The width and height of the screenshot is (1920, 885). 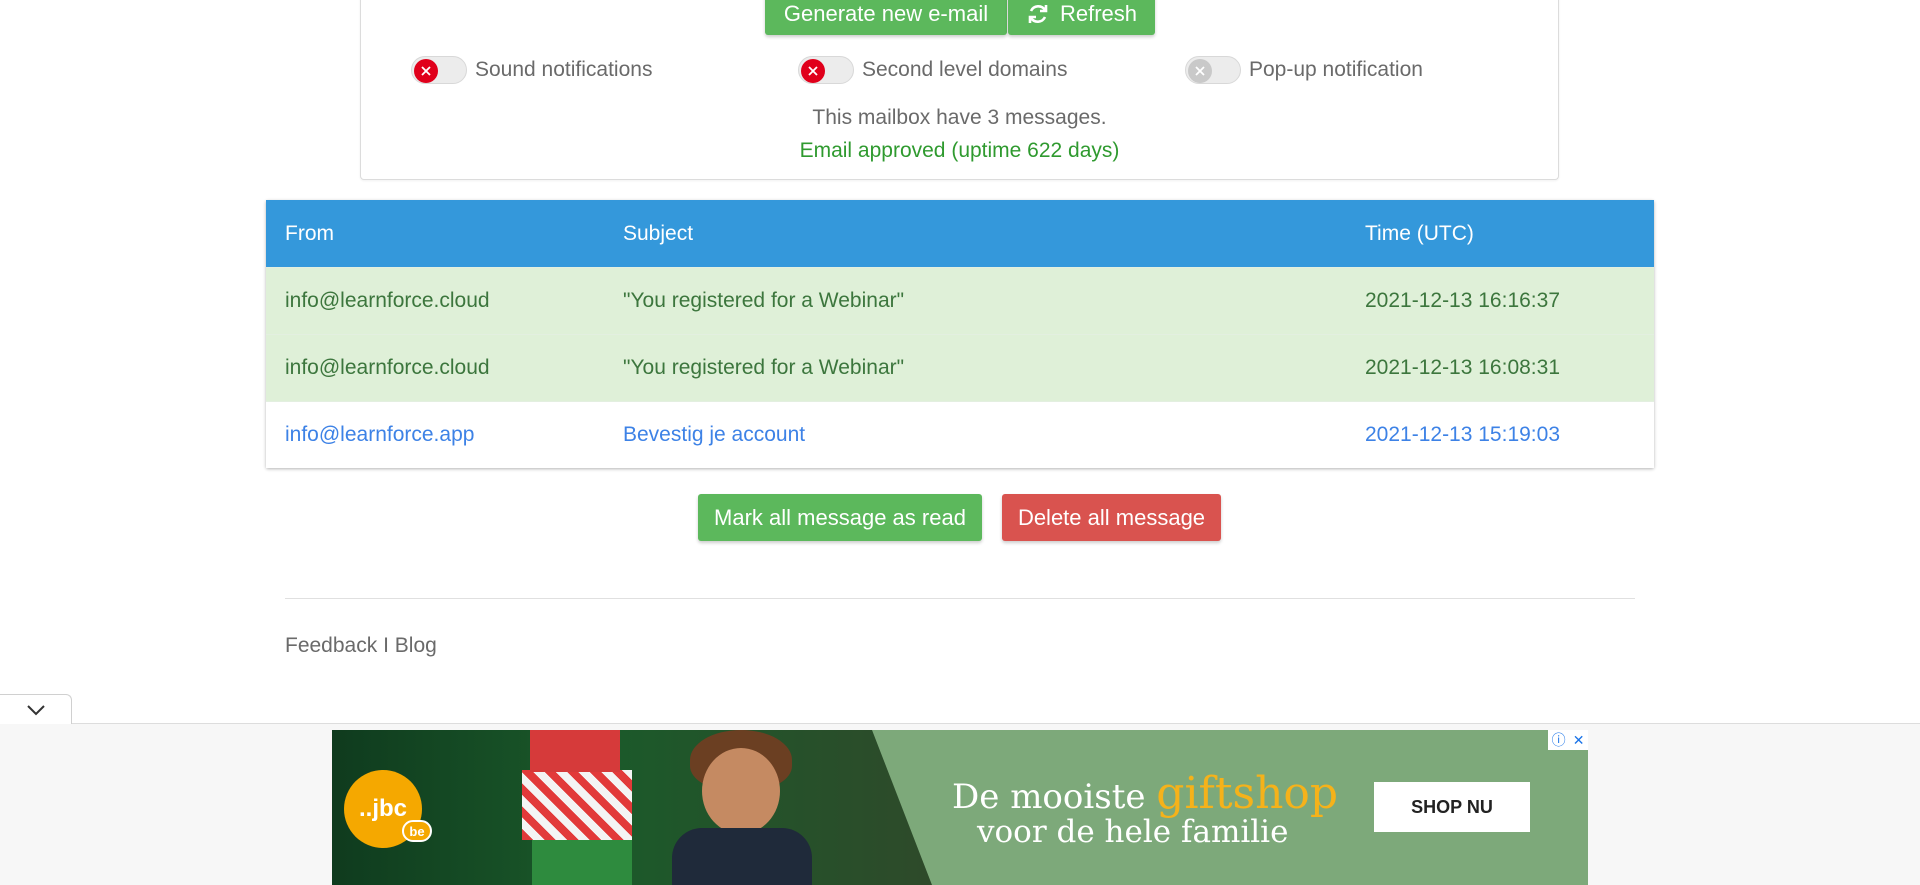 What do you see at coordinates (1568, 740) in the screenshot?
I see `ad-controls: ⓘ ✕` at bounding box center [1568, 740].